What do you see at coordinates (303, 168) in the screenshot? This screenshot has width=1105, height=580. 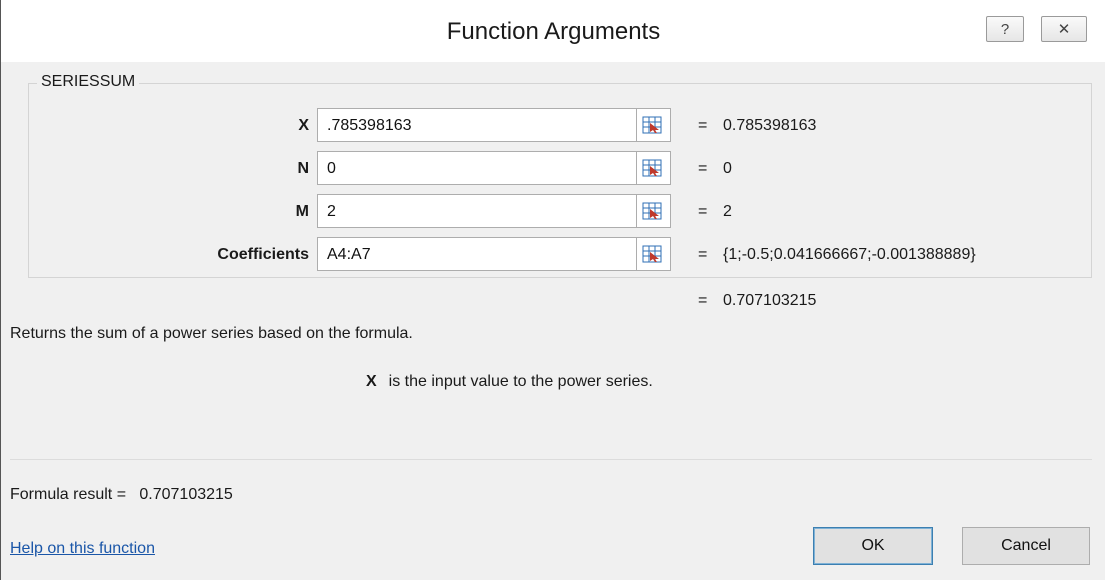 I see `arg-label-n: N` at bounding box center [303, 168].